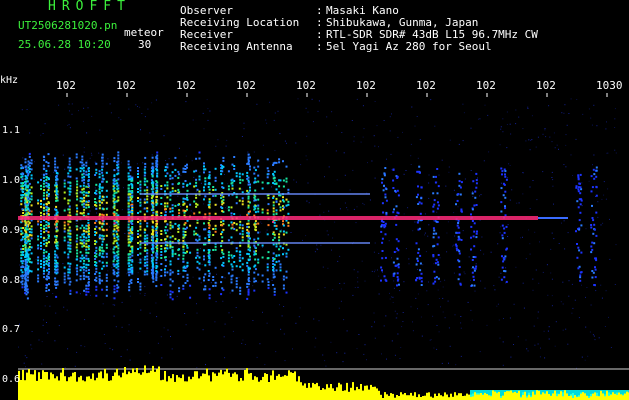 The height and width of the screenshot is (400, 629). What do you see at coordinates (11, 280) in the screenshot?
I see `y-tick-label: 0.8` at bounding box center [11, 280].